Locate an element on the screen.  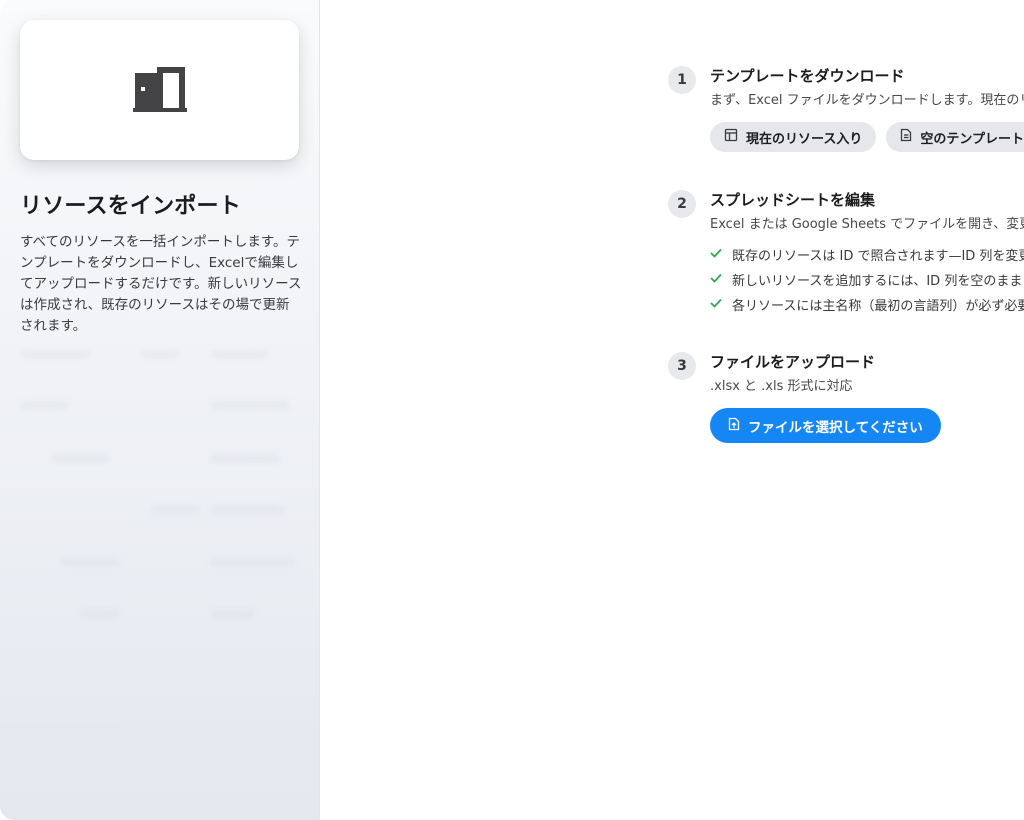
step-number: 2 is located at coordinates (682, 204).